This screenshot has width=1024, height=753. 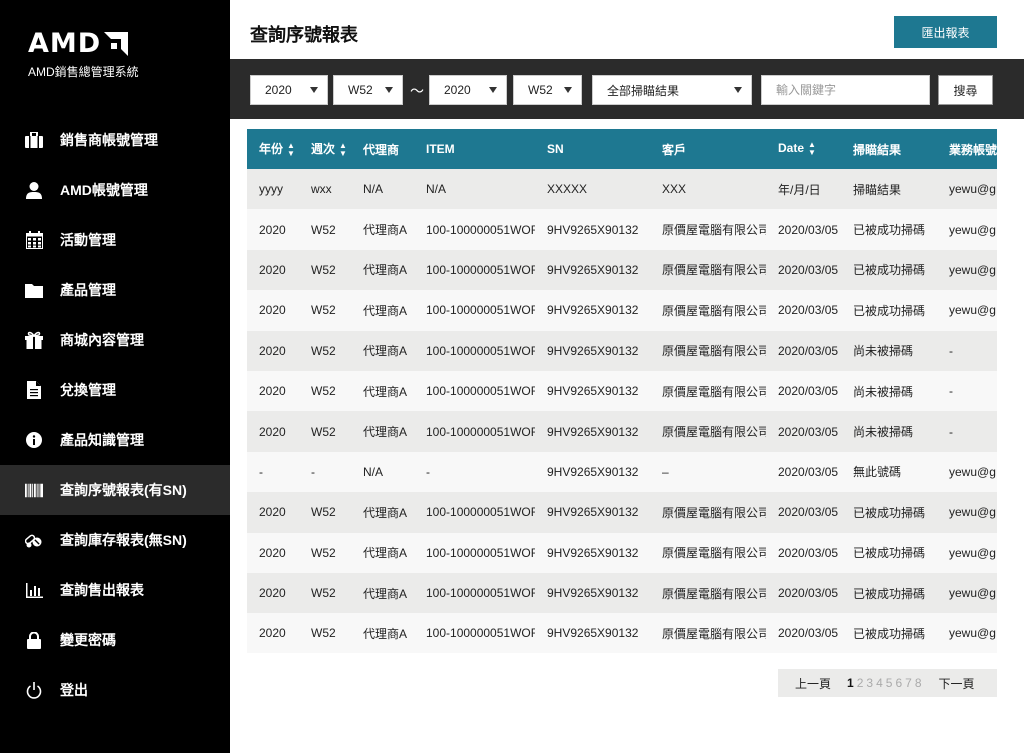 I want to click on page-number-link: 2, so click(x=860, y=683).